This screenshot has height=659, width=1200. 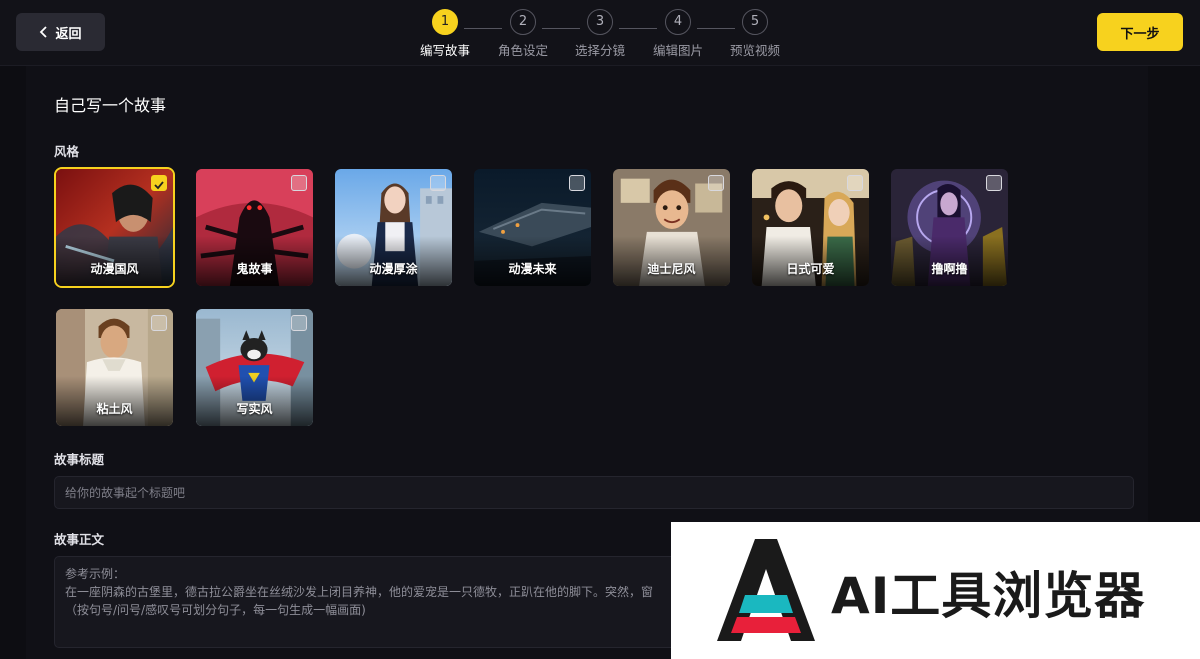 What do you see at coordinates (254, 227) in the screenshot?
I see `style-card-ghost-story: 鬼故事` at bounding box center [254, 227].